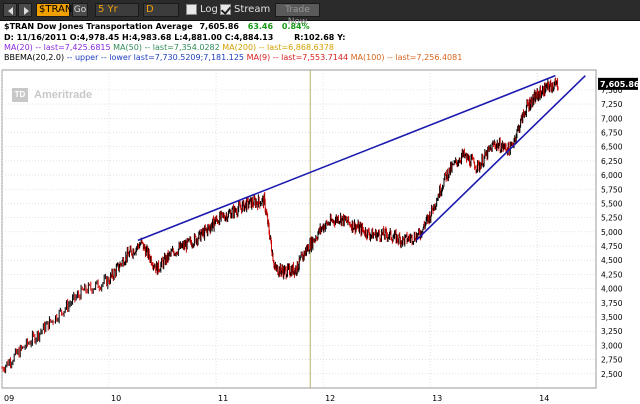  What do you see at coordinates (225, 9) in the screenshot?
I see `stream-checkbox` at bounding box center [225, 9].